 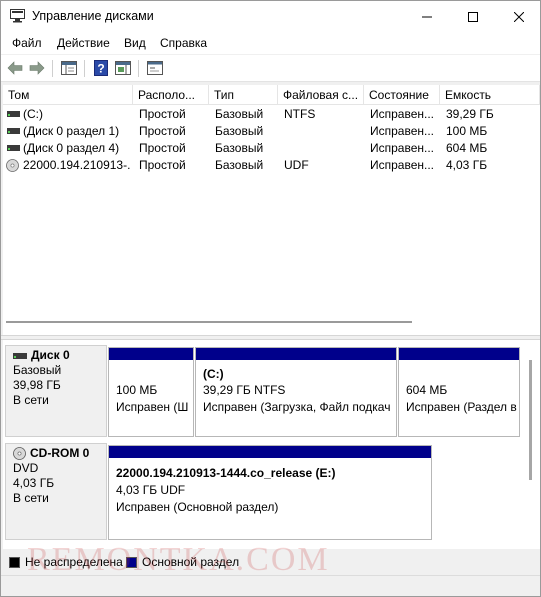 I want to click on menu-file: Файл, so click(x=27, y=43).